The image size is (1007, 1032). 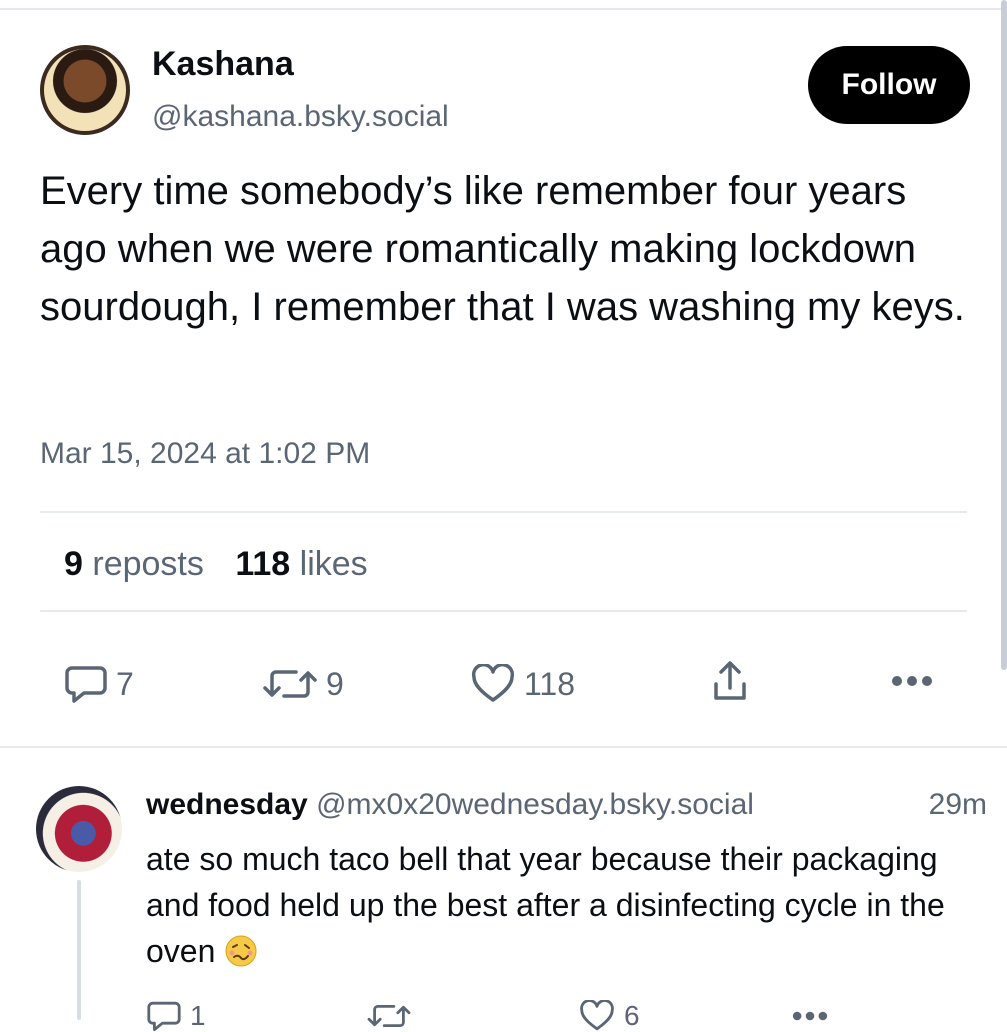 What do you see at coordinates (522, 684) in the screenshot?
I see `like-button: 118` at bounding box center [522, 684].